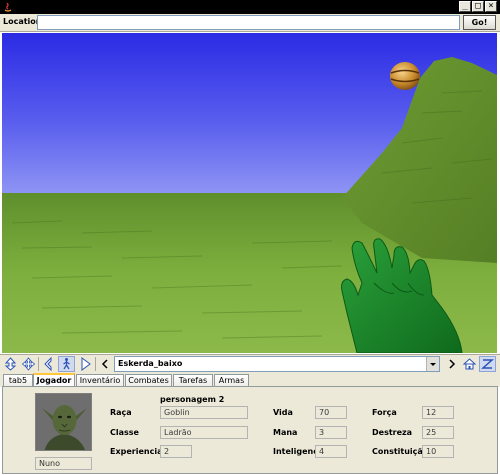 This screenshot has width=500, height=475. I want to click on navigation-toolbar: Eskerda_baixo, so click(250, 363).